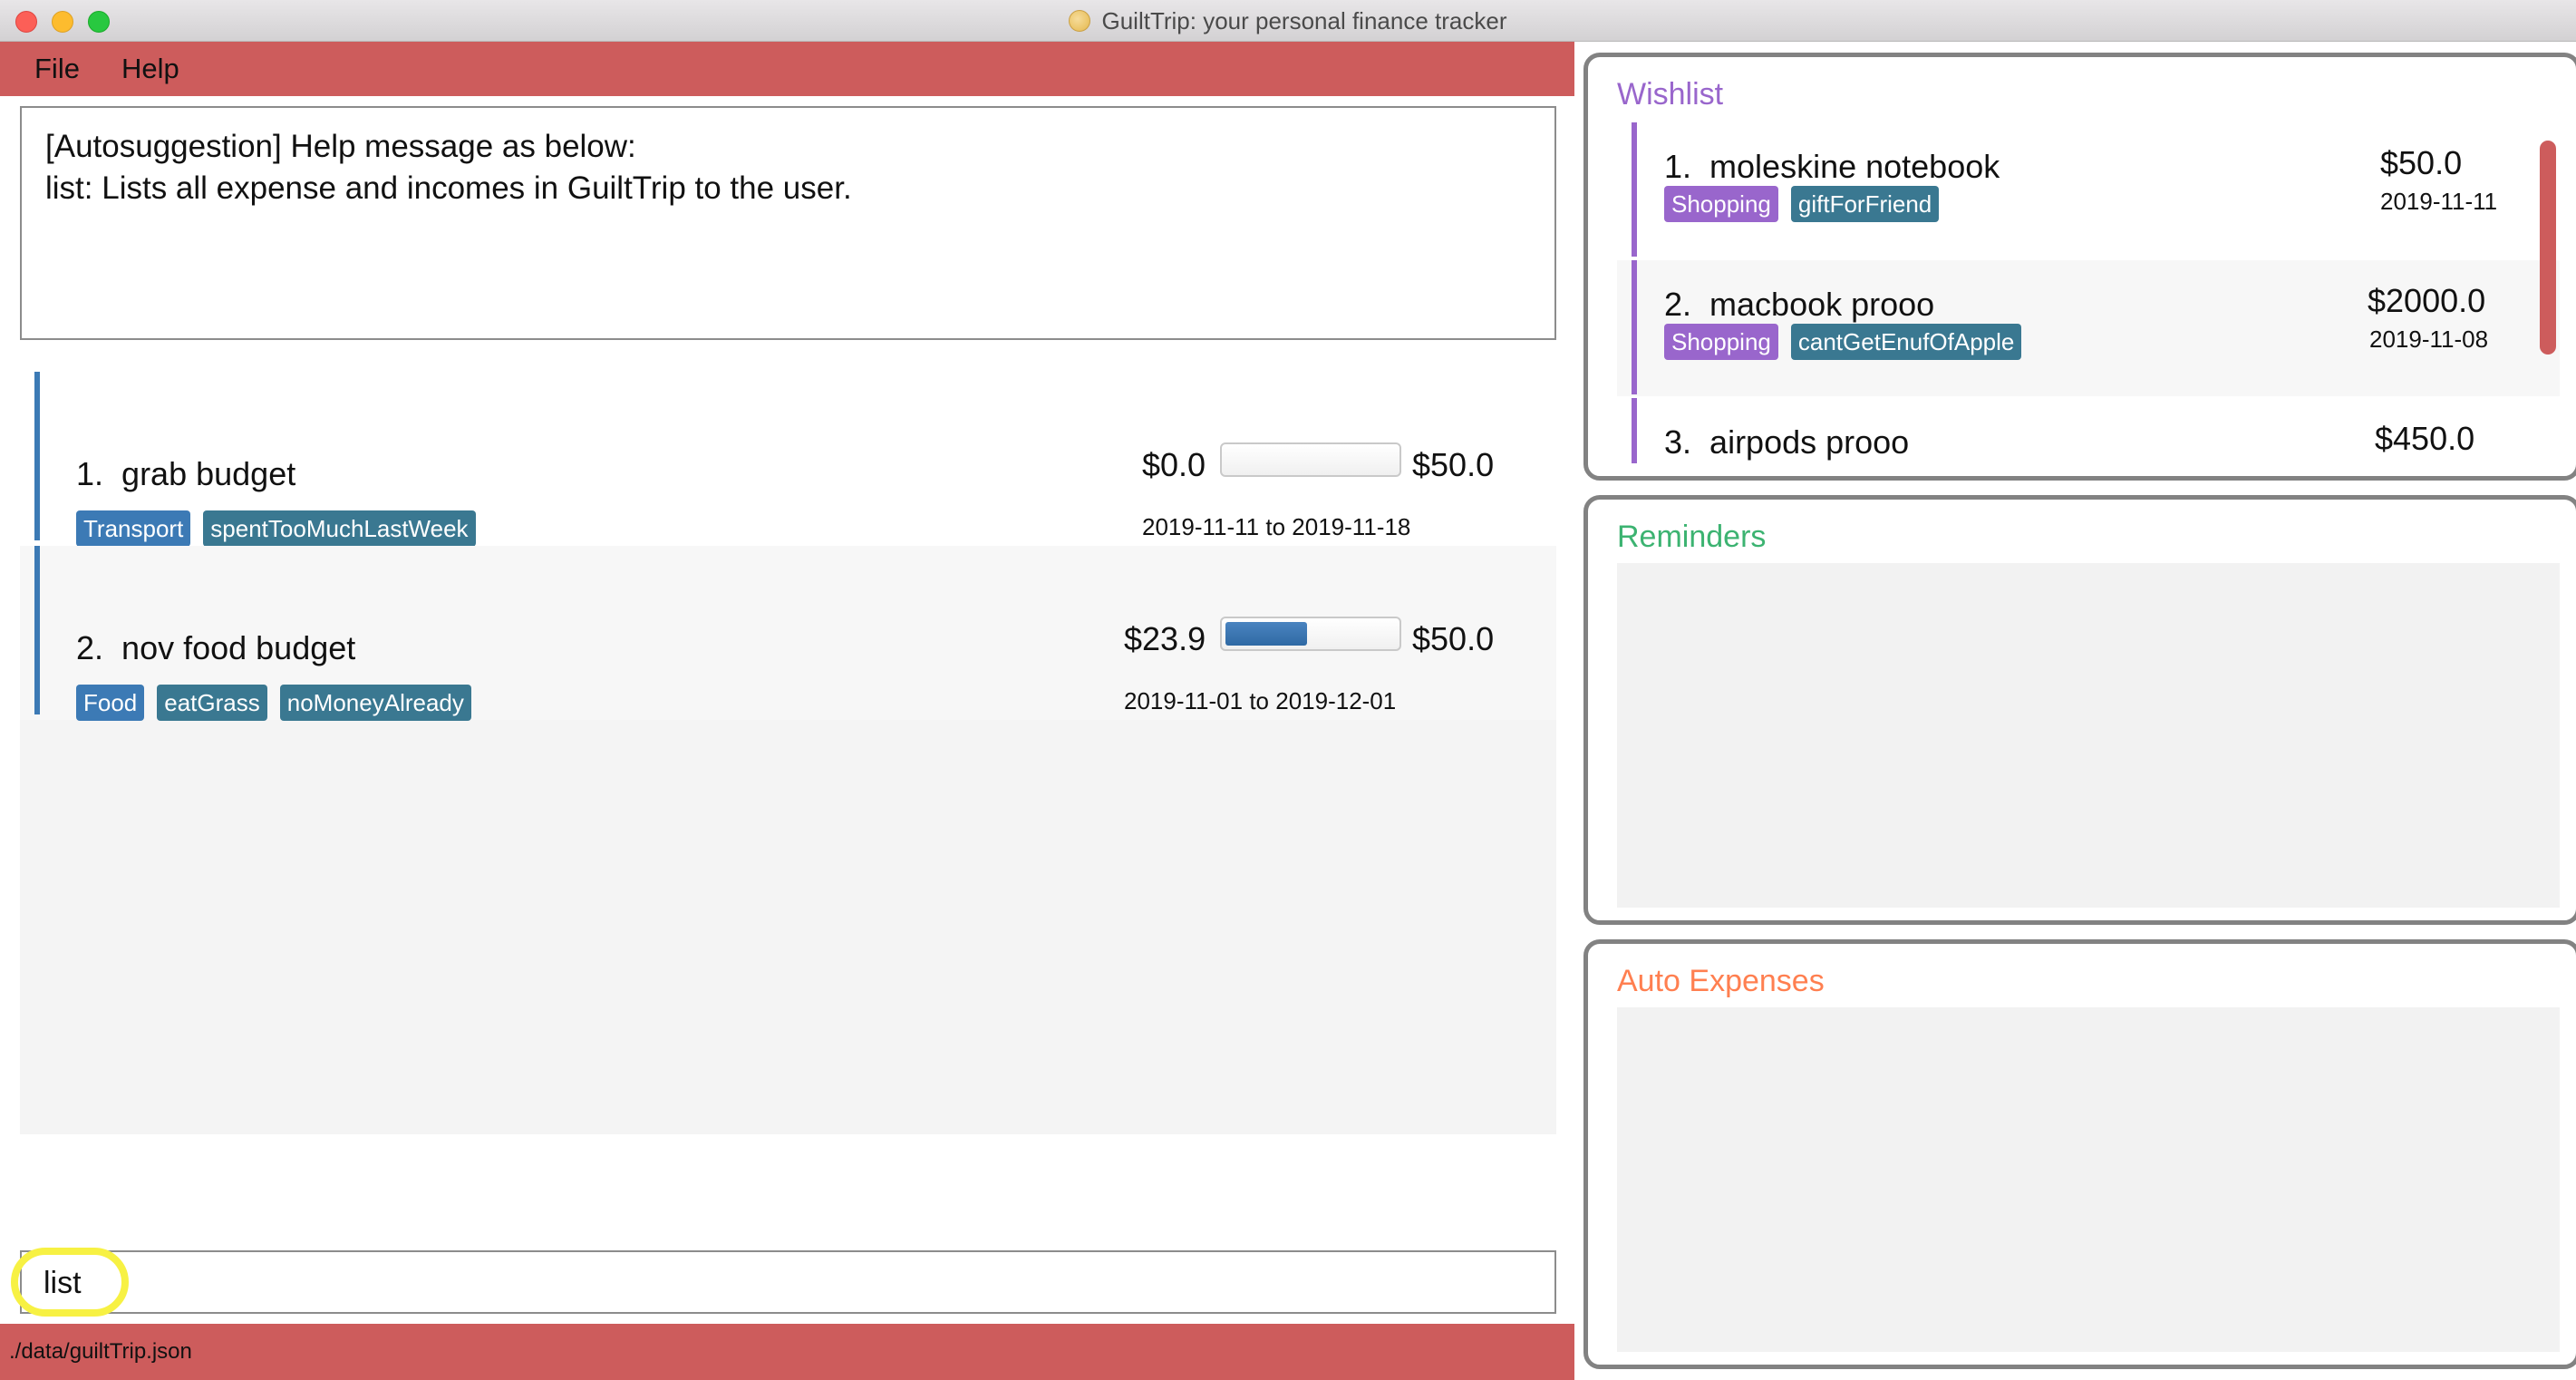  What do you see at coordinates (2088, 430) in the screenshot?
I see `wish-card: 3. airpods prooo $450.0` at bounding box center [2088, 430].